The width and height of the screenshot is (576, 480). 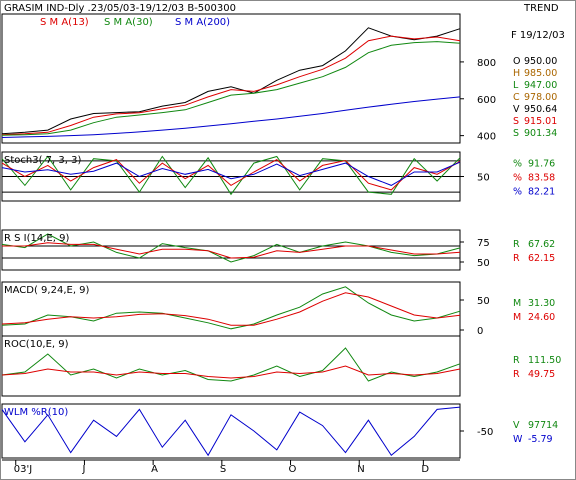 What do you see at coordinates (540, 97) in the screenshot?
I see `ohlc-value-3: 978.00` at bounding box center [540, 97].